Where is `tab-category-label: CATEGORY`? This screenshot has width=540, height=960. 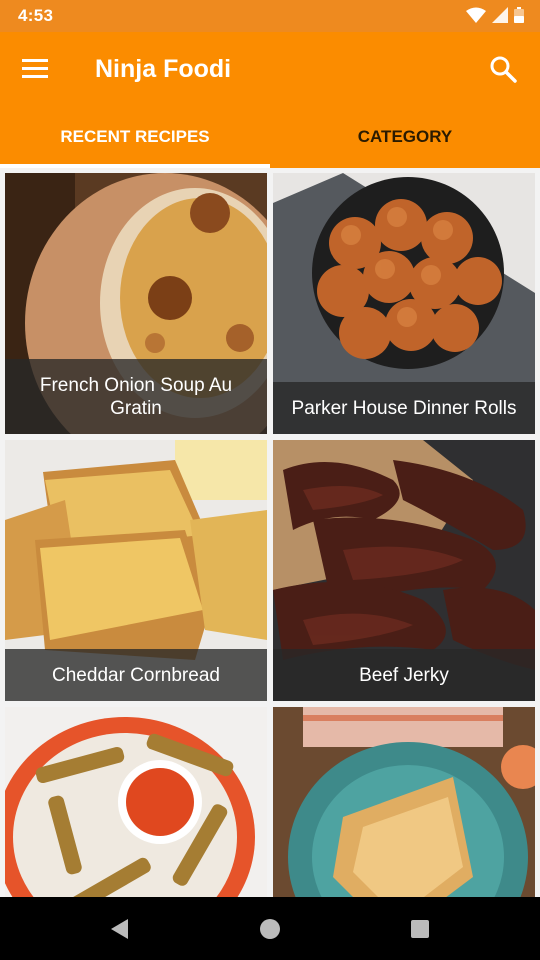 tab-category-label: CATEGORY is located at coordinates (405, 136).